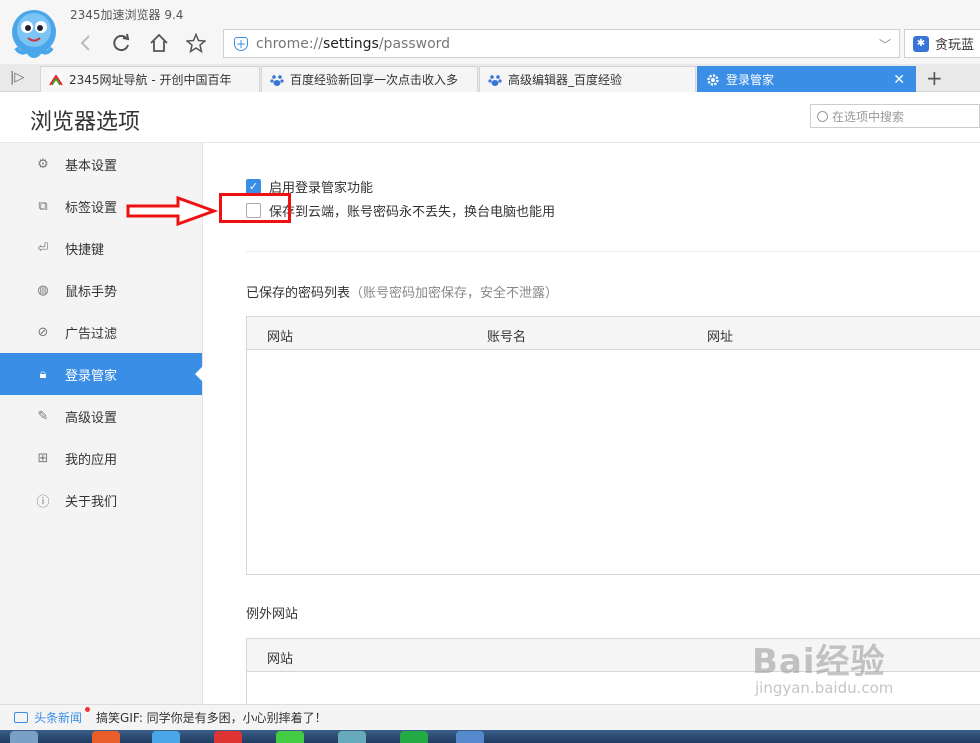 Image resolution: width=980 pixels, height=743 pixels. Describe the element at coordinates (43, 332) in the screenshot. I see `block-icon: ⊘` at that location.